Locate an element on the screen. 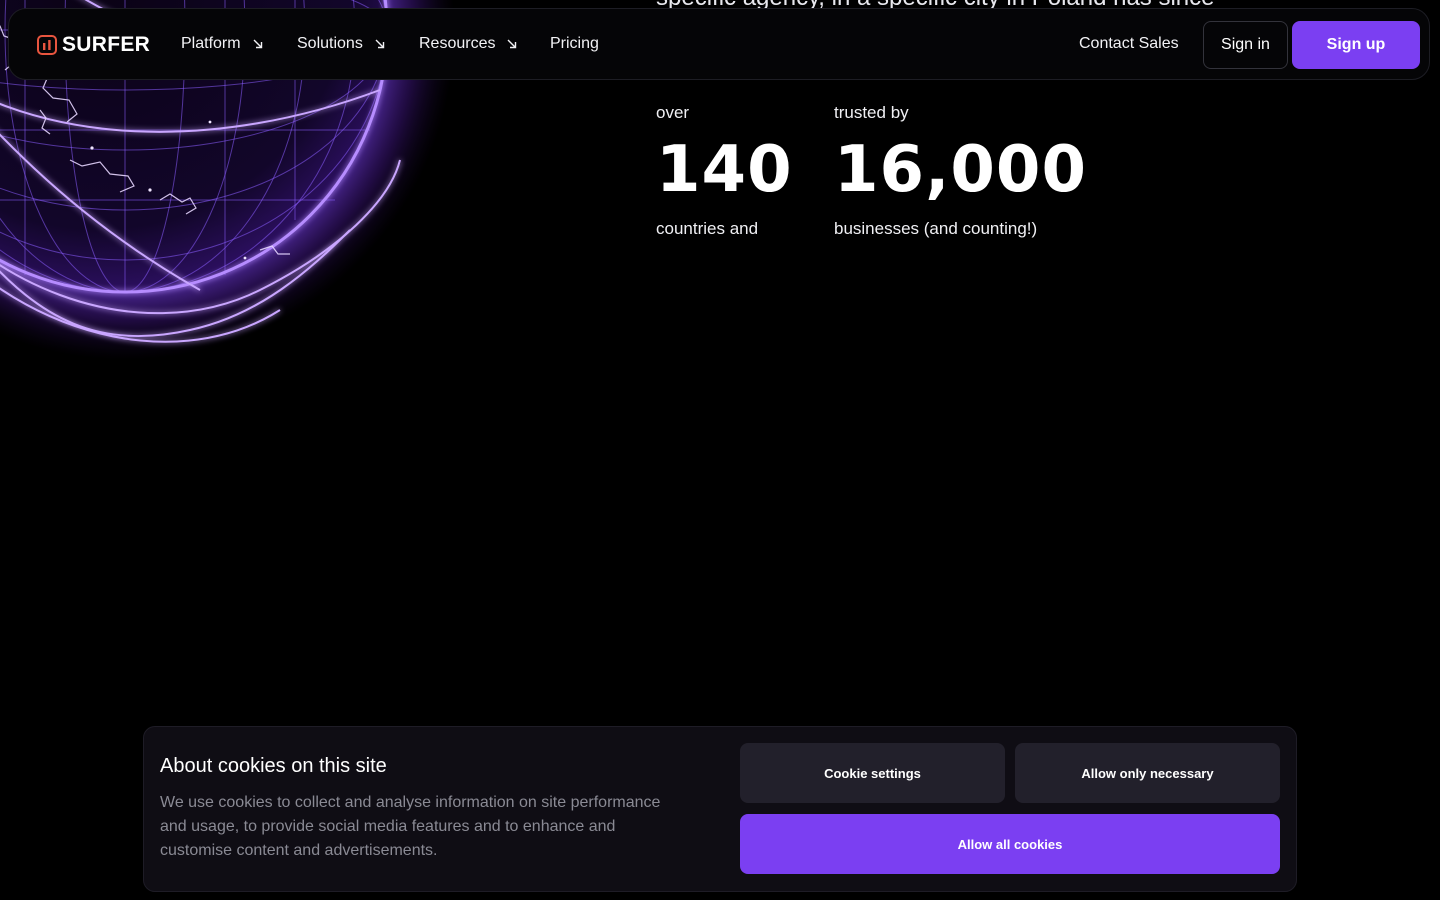  brand-logo: SURFER is located at coordinates (93, 45).